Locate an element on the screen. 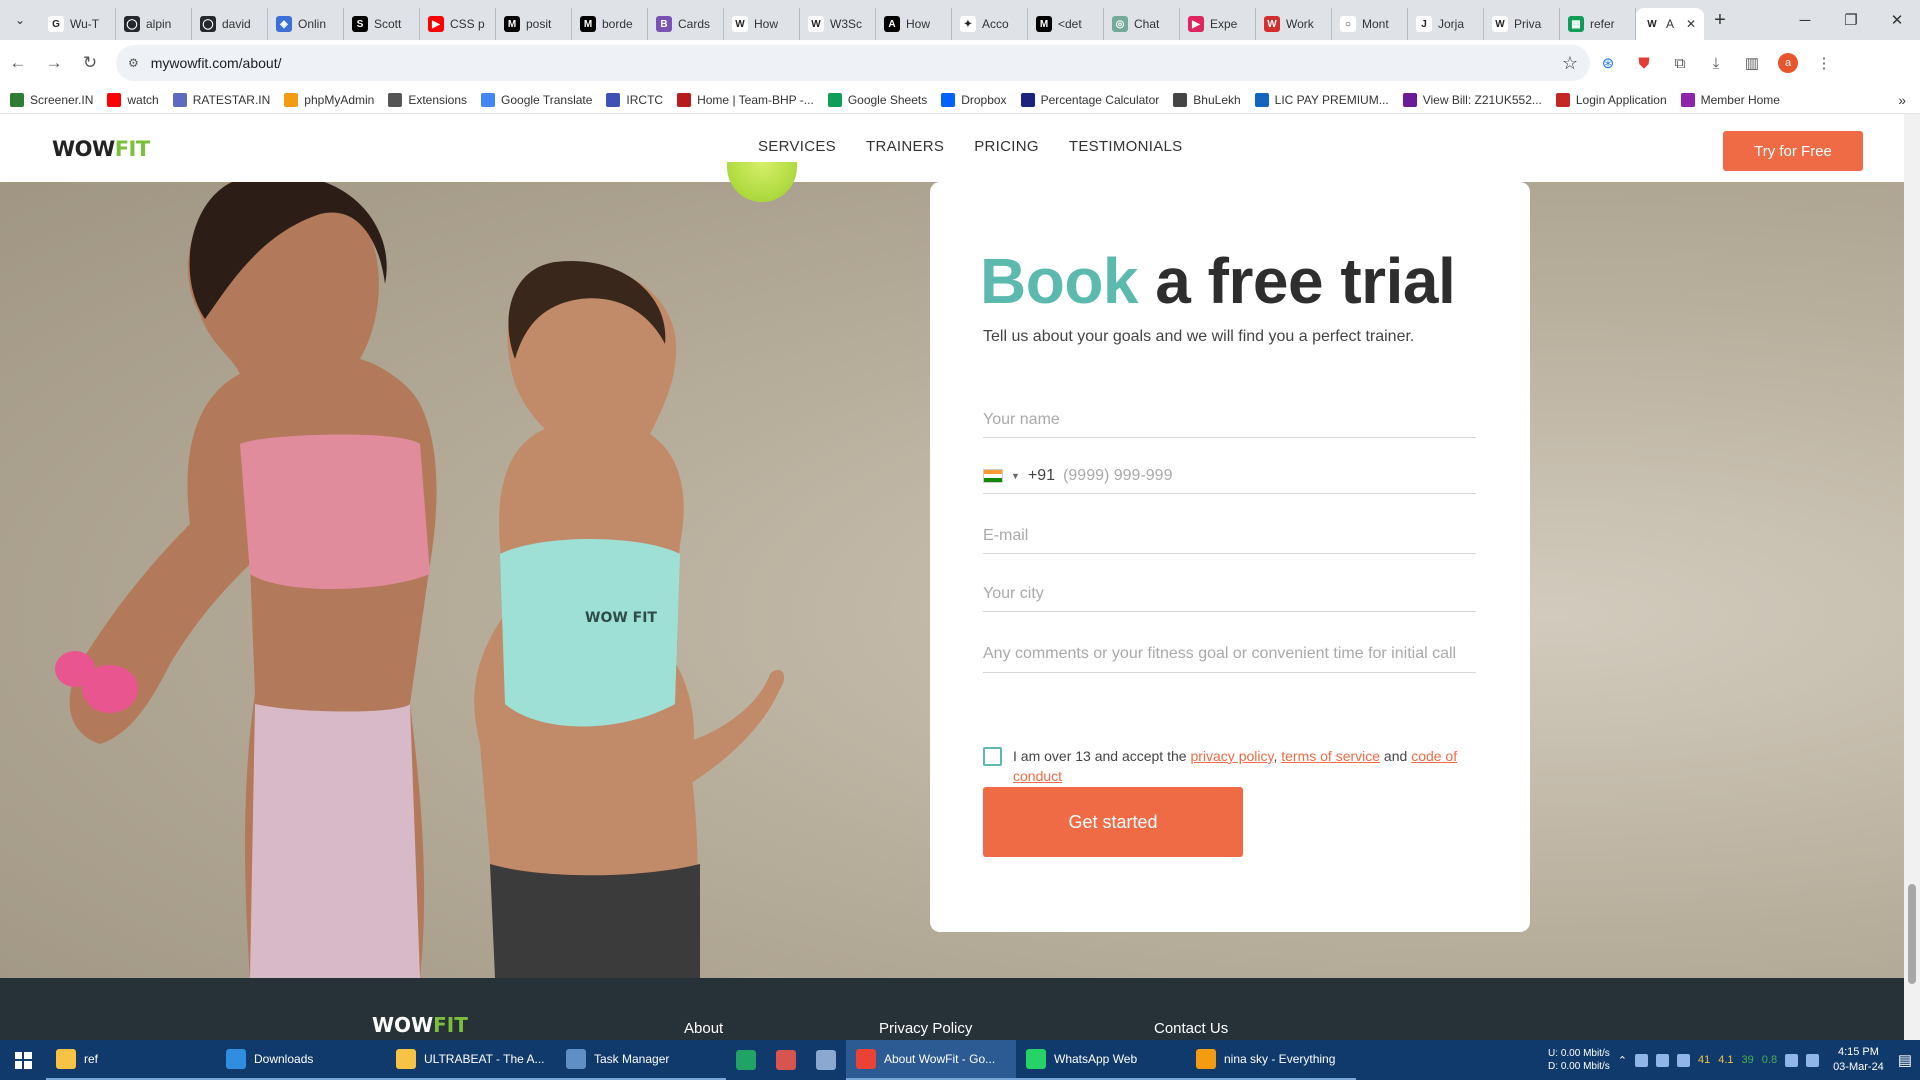 Image resolution: width=1920 pixels, height=1080 pixels. bookmark-item: Dropbox is located at coordinates (974, 99).